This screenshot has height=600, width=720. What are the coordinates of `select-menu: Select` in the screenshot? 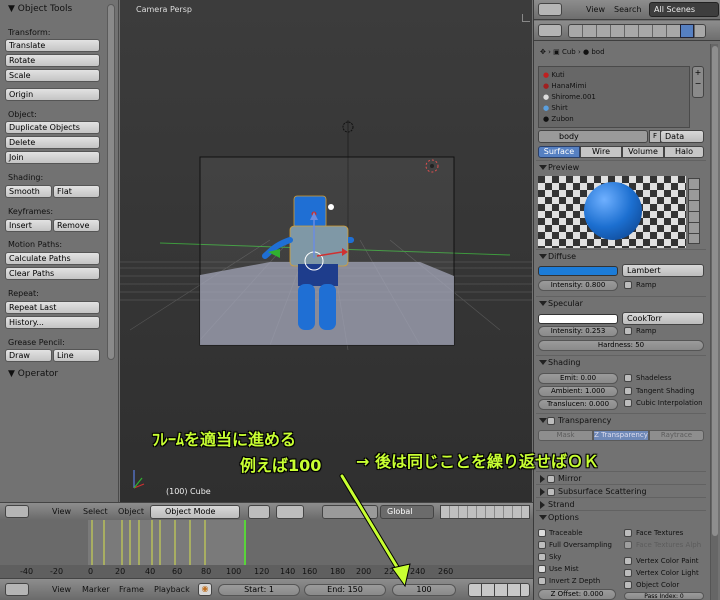 It's located at (95, 511).